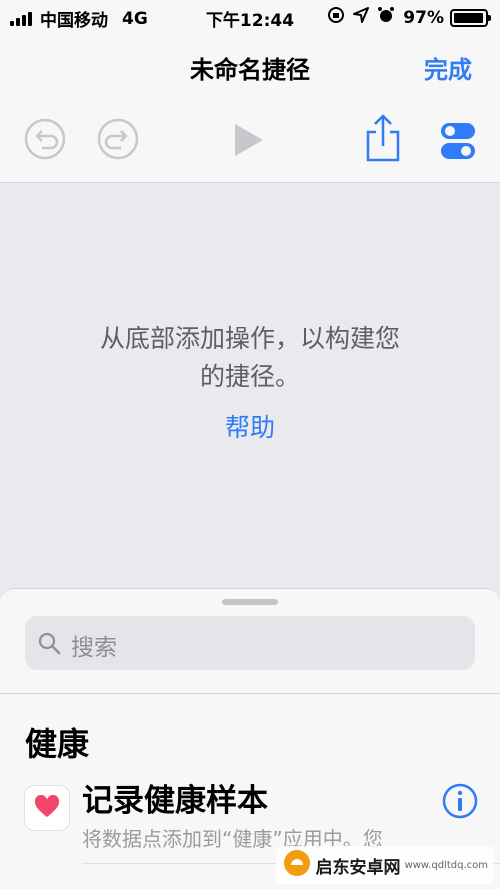  What do you see at coordinates (423, 17) in the screenshot?
I see `battery-percent: 97%` at bounding box center [423, 17].